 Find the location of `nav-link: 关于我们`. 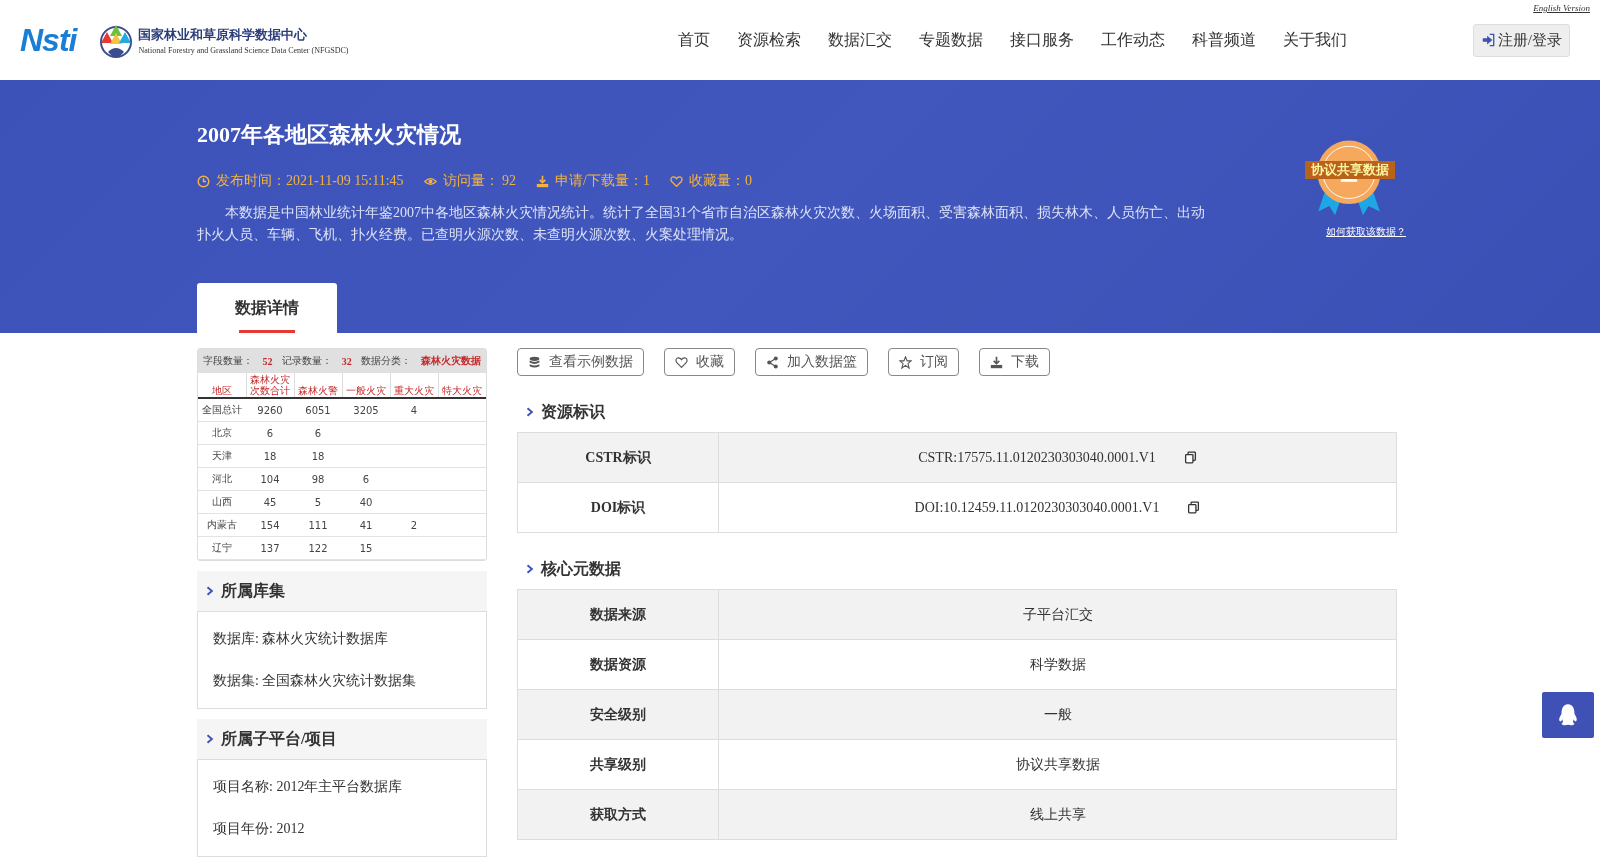

nav-link: 关于我们 is located at coordinates (1315, 40).